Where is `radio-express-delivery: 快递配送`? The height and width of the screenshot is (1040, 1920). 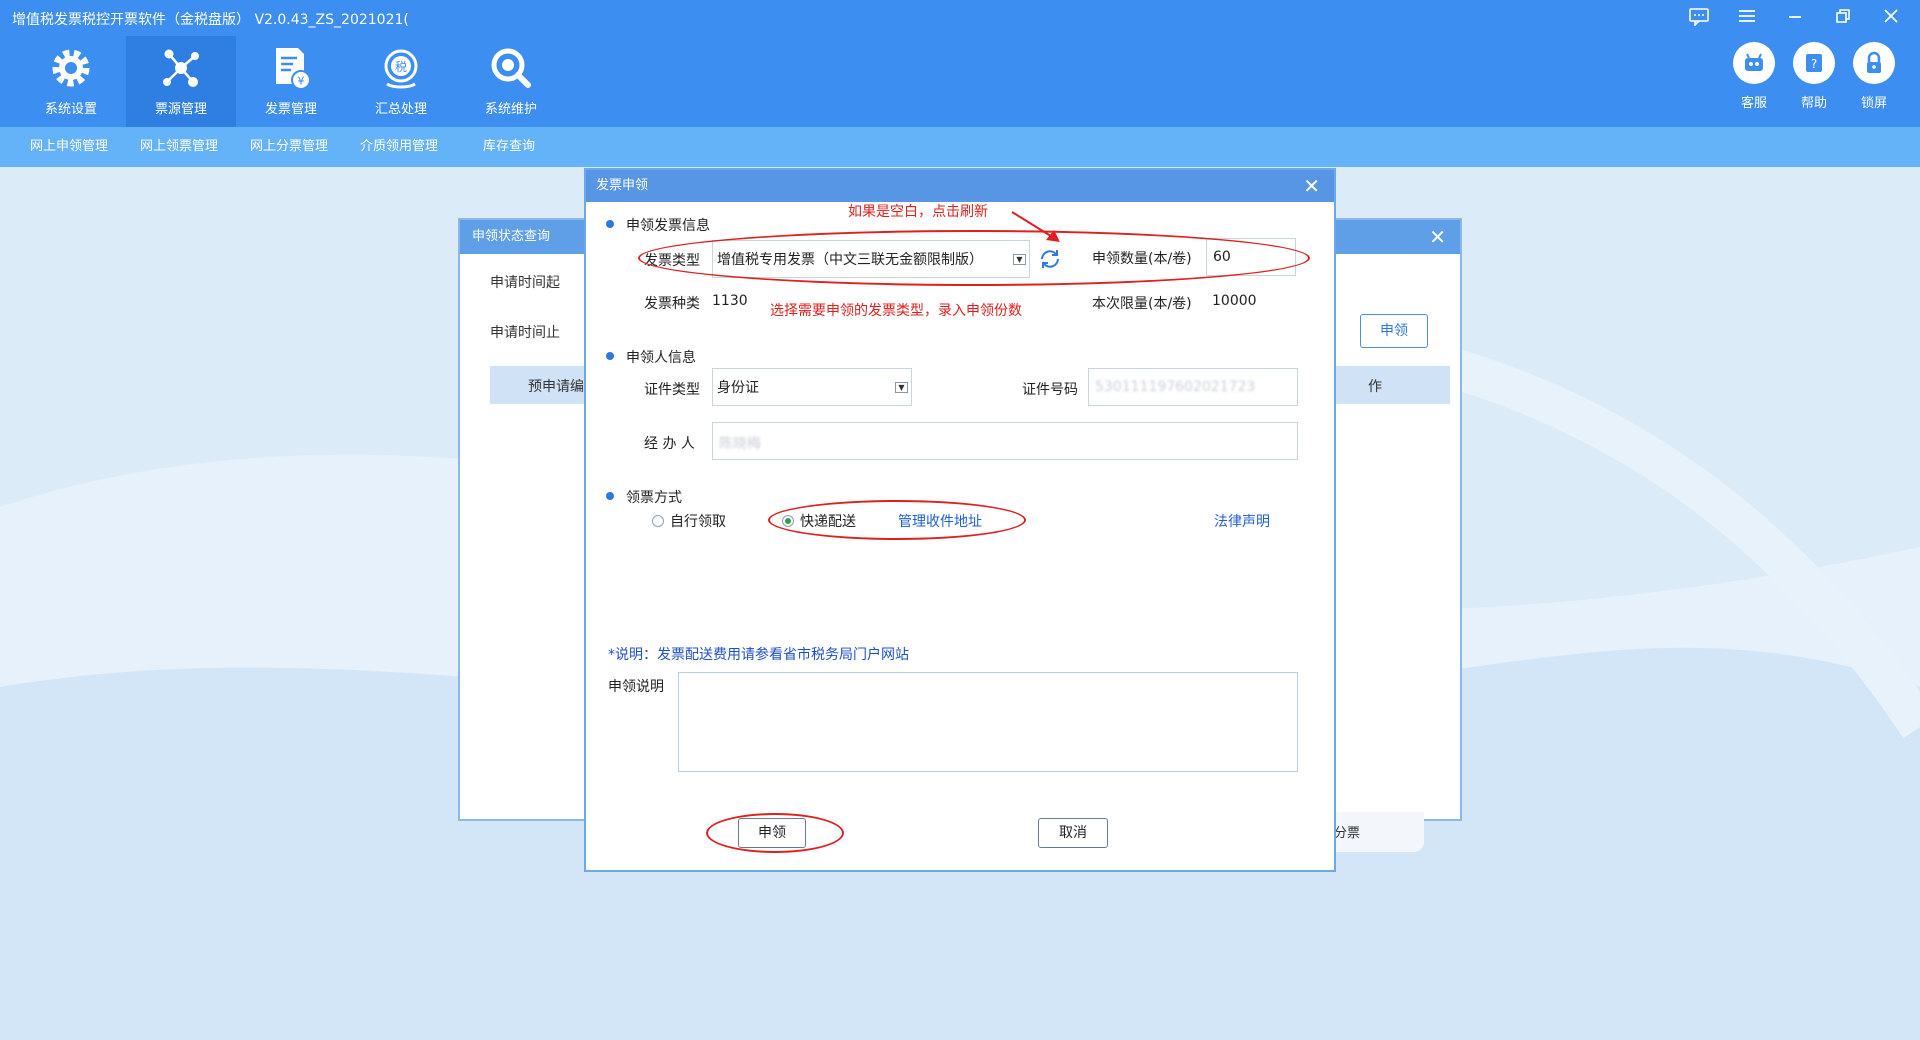
radio-express-delivery: 快递配送 is located at coordinates (819, 521).